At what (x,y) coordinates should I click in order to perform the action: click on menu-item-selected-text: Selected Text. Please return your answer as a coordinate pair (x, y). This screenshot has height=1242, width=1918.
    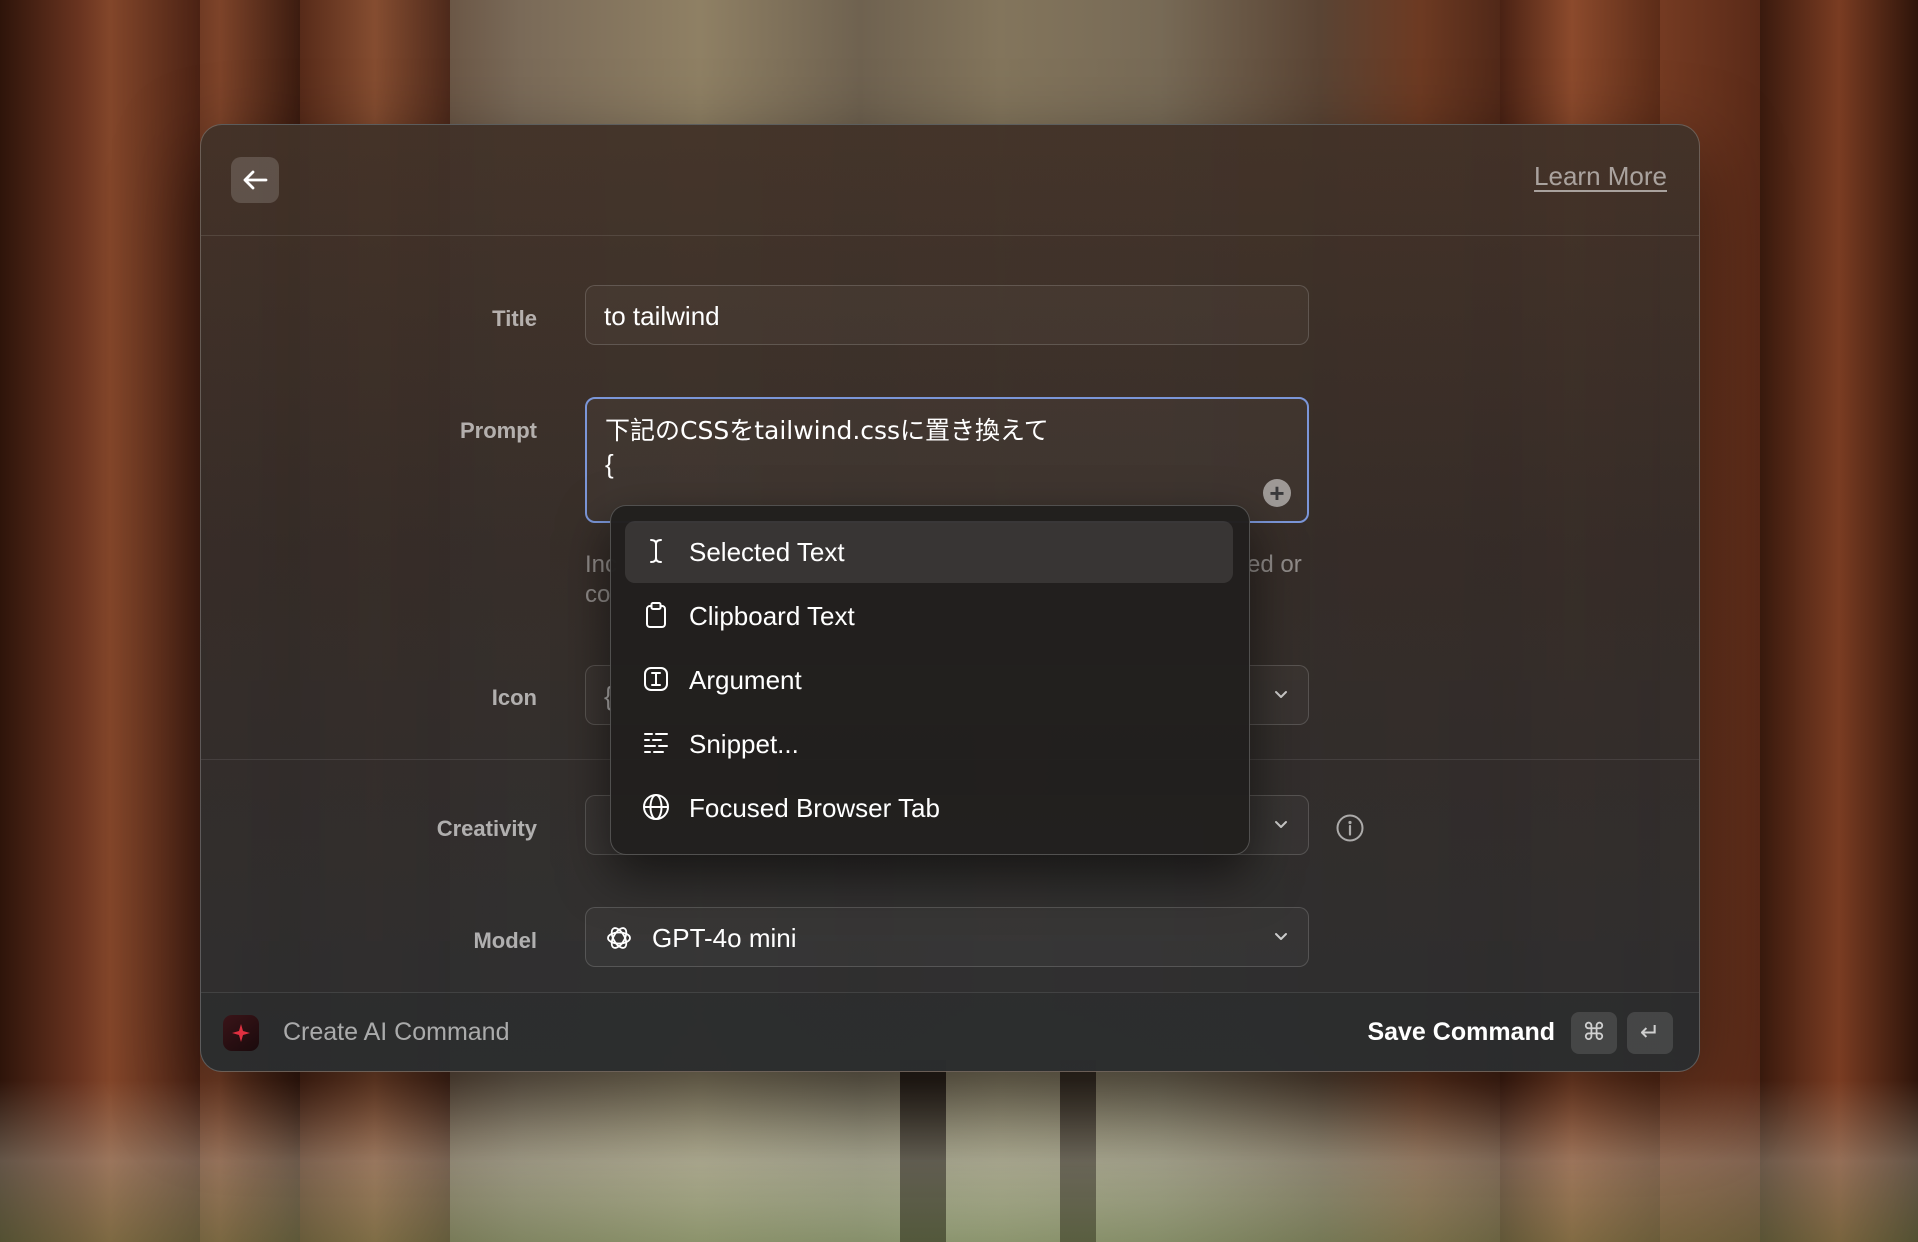
    Looking at the image, I should click on (929, 552).